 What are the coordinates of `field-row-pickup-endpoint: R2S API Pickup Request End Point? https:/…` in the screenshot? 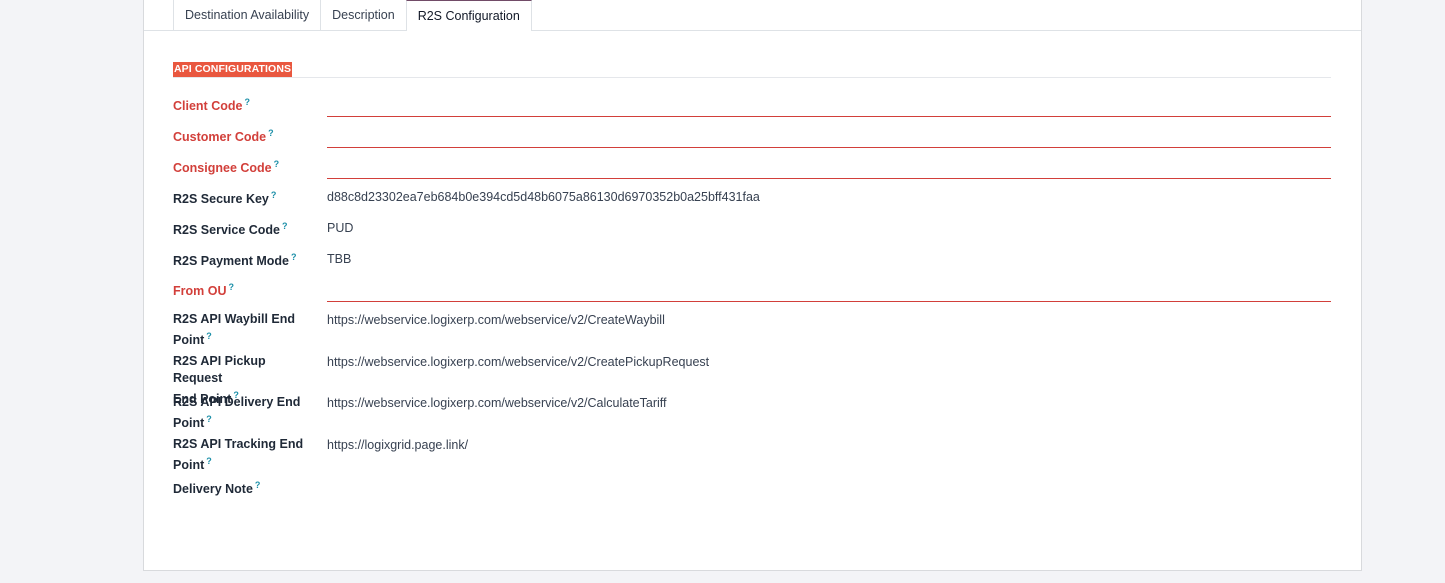 It's located at (752, 379).